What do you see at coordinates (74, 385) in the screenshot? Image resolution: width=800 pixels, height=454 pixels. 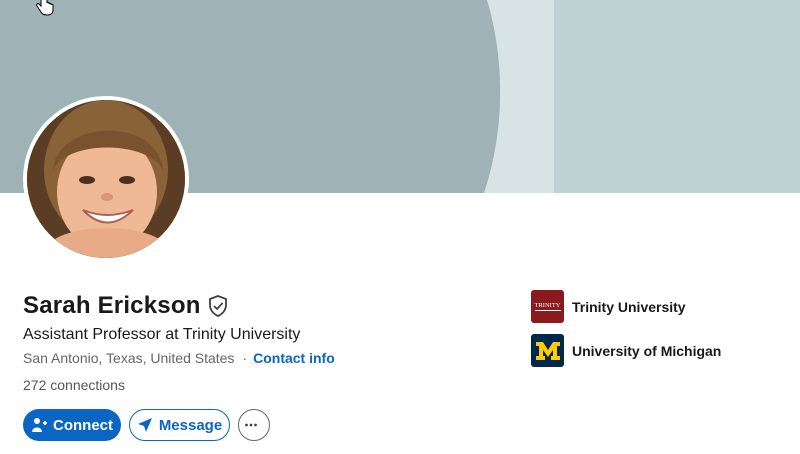 I see `connections-count: 272 connections` at bounding box center [74, 385].